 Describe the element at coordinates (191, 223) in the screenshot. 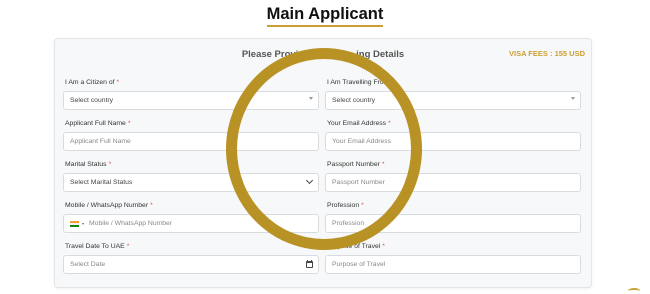

I see `mobile-input: Mobile / WhatsApp Number` at that location.